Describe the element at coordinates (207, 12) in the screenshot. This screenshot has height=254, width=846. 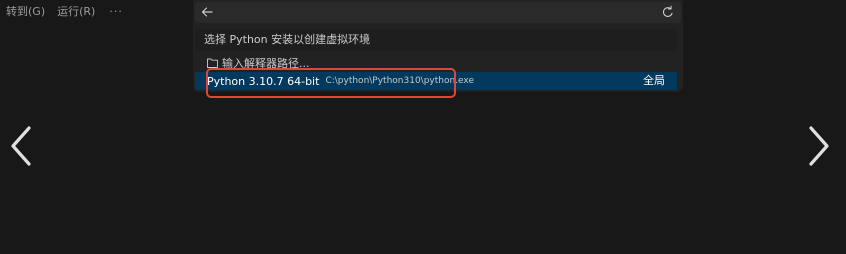
I see `arrow-left-icon` at that location.